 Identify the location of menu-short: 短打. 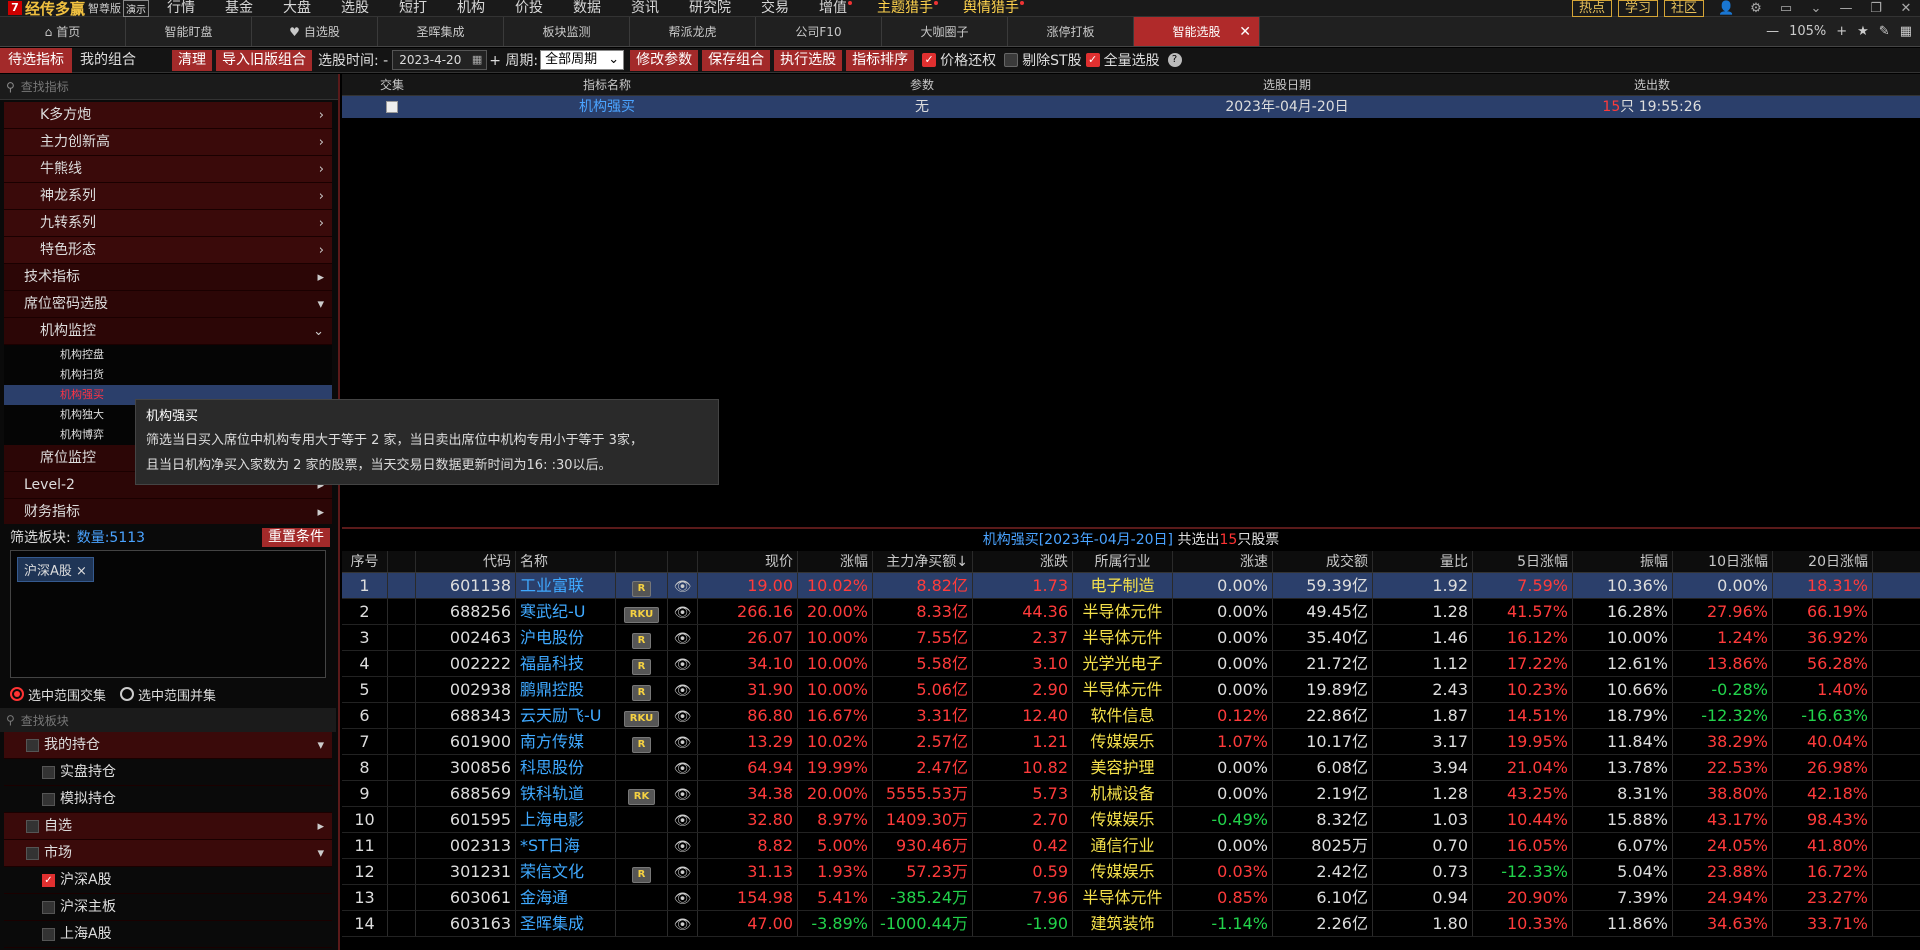
(413, 8).